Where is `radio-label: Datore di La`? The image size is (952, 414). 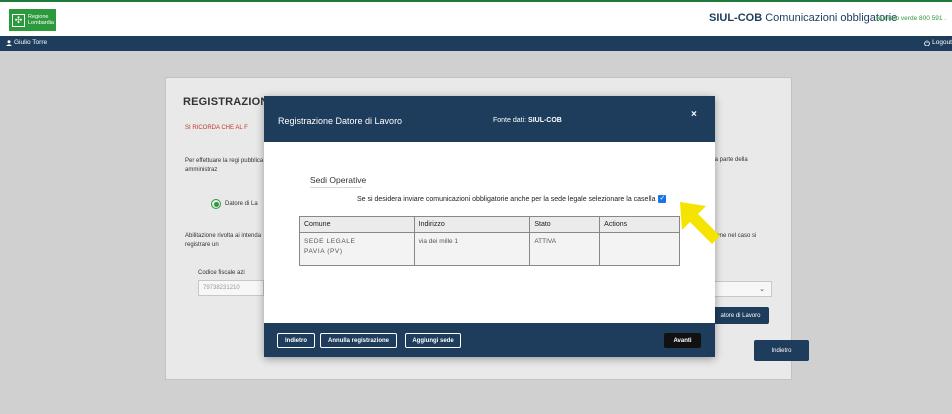
radio-label: Datore di La is located at coordinates (241, 204).